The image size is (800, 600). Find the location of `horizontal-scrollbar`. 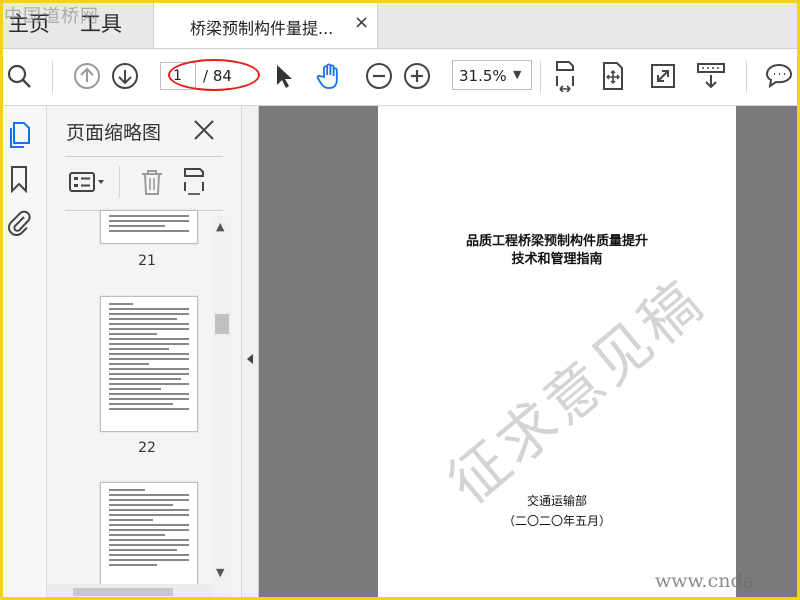

horizontal-scrollbar is located at coordinates (130, 592).